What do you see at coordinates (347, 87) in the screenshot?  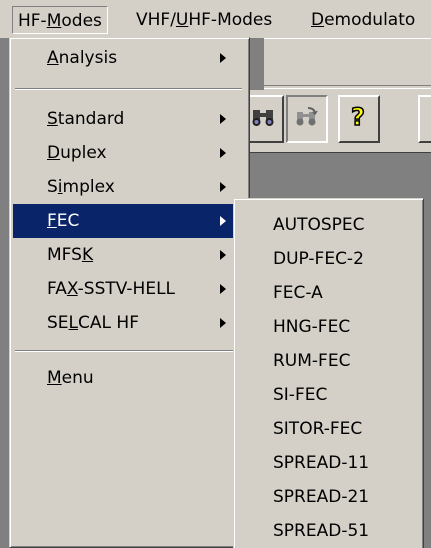 I see `background-toolbar-divider` at bounding box center [347, 87].